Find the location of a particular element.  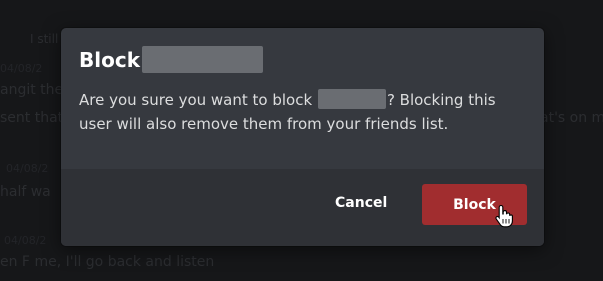

hand-pointer-cursor-icon is located at coordinates (504, 216).